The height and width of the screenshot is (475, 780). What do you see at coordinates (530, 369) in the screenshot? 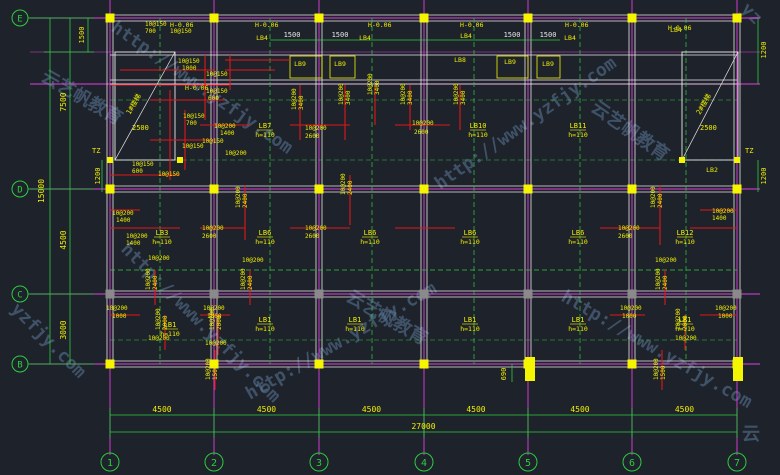
I see `column-offset` at bounding box center [530, 369].